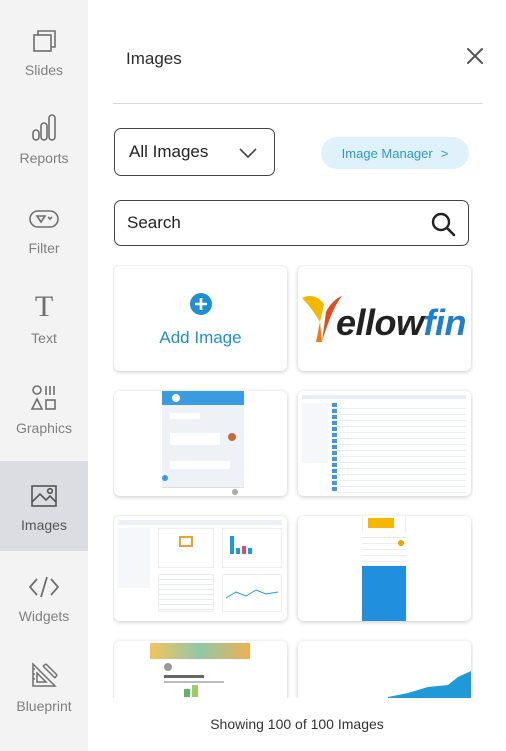  Describe the element at coordinates (298, 103) in the screenshot. I see `header-divider` at that location.